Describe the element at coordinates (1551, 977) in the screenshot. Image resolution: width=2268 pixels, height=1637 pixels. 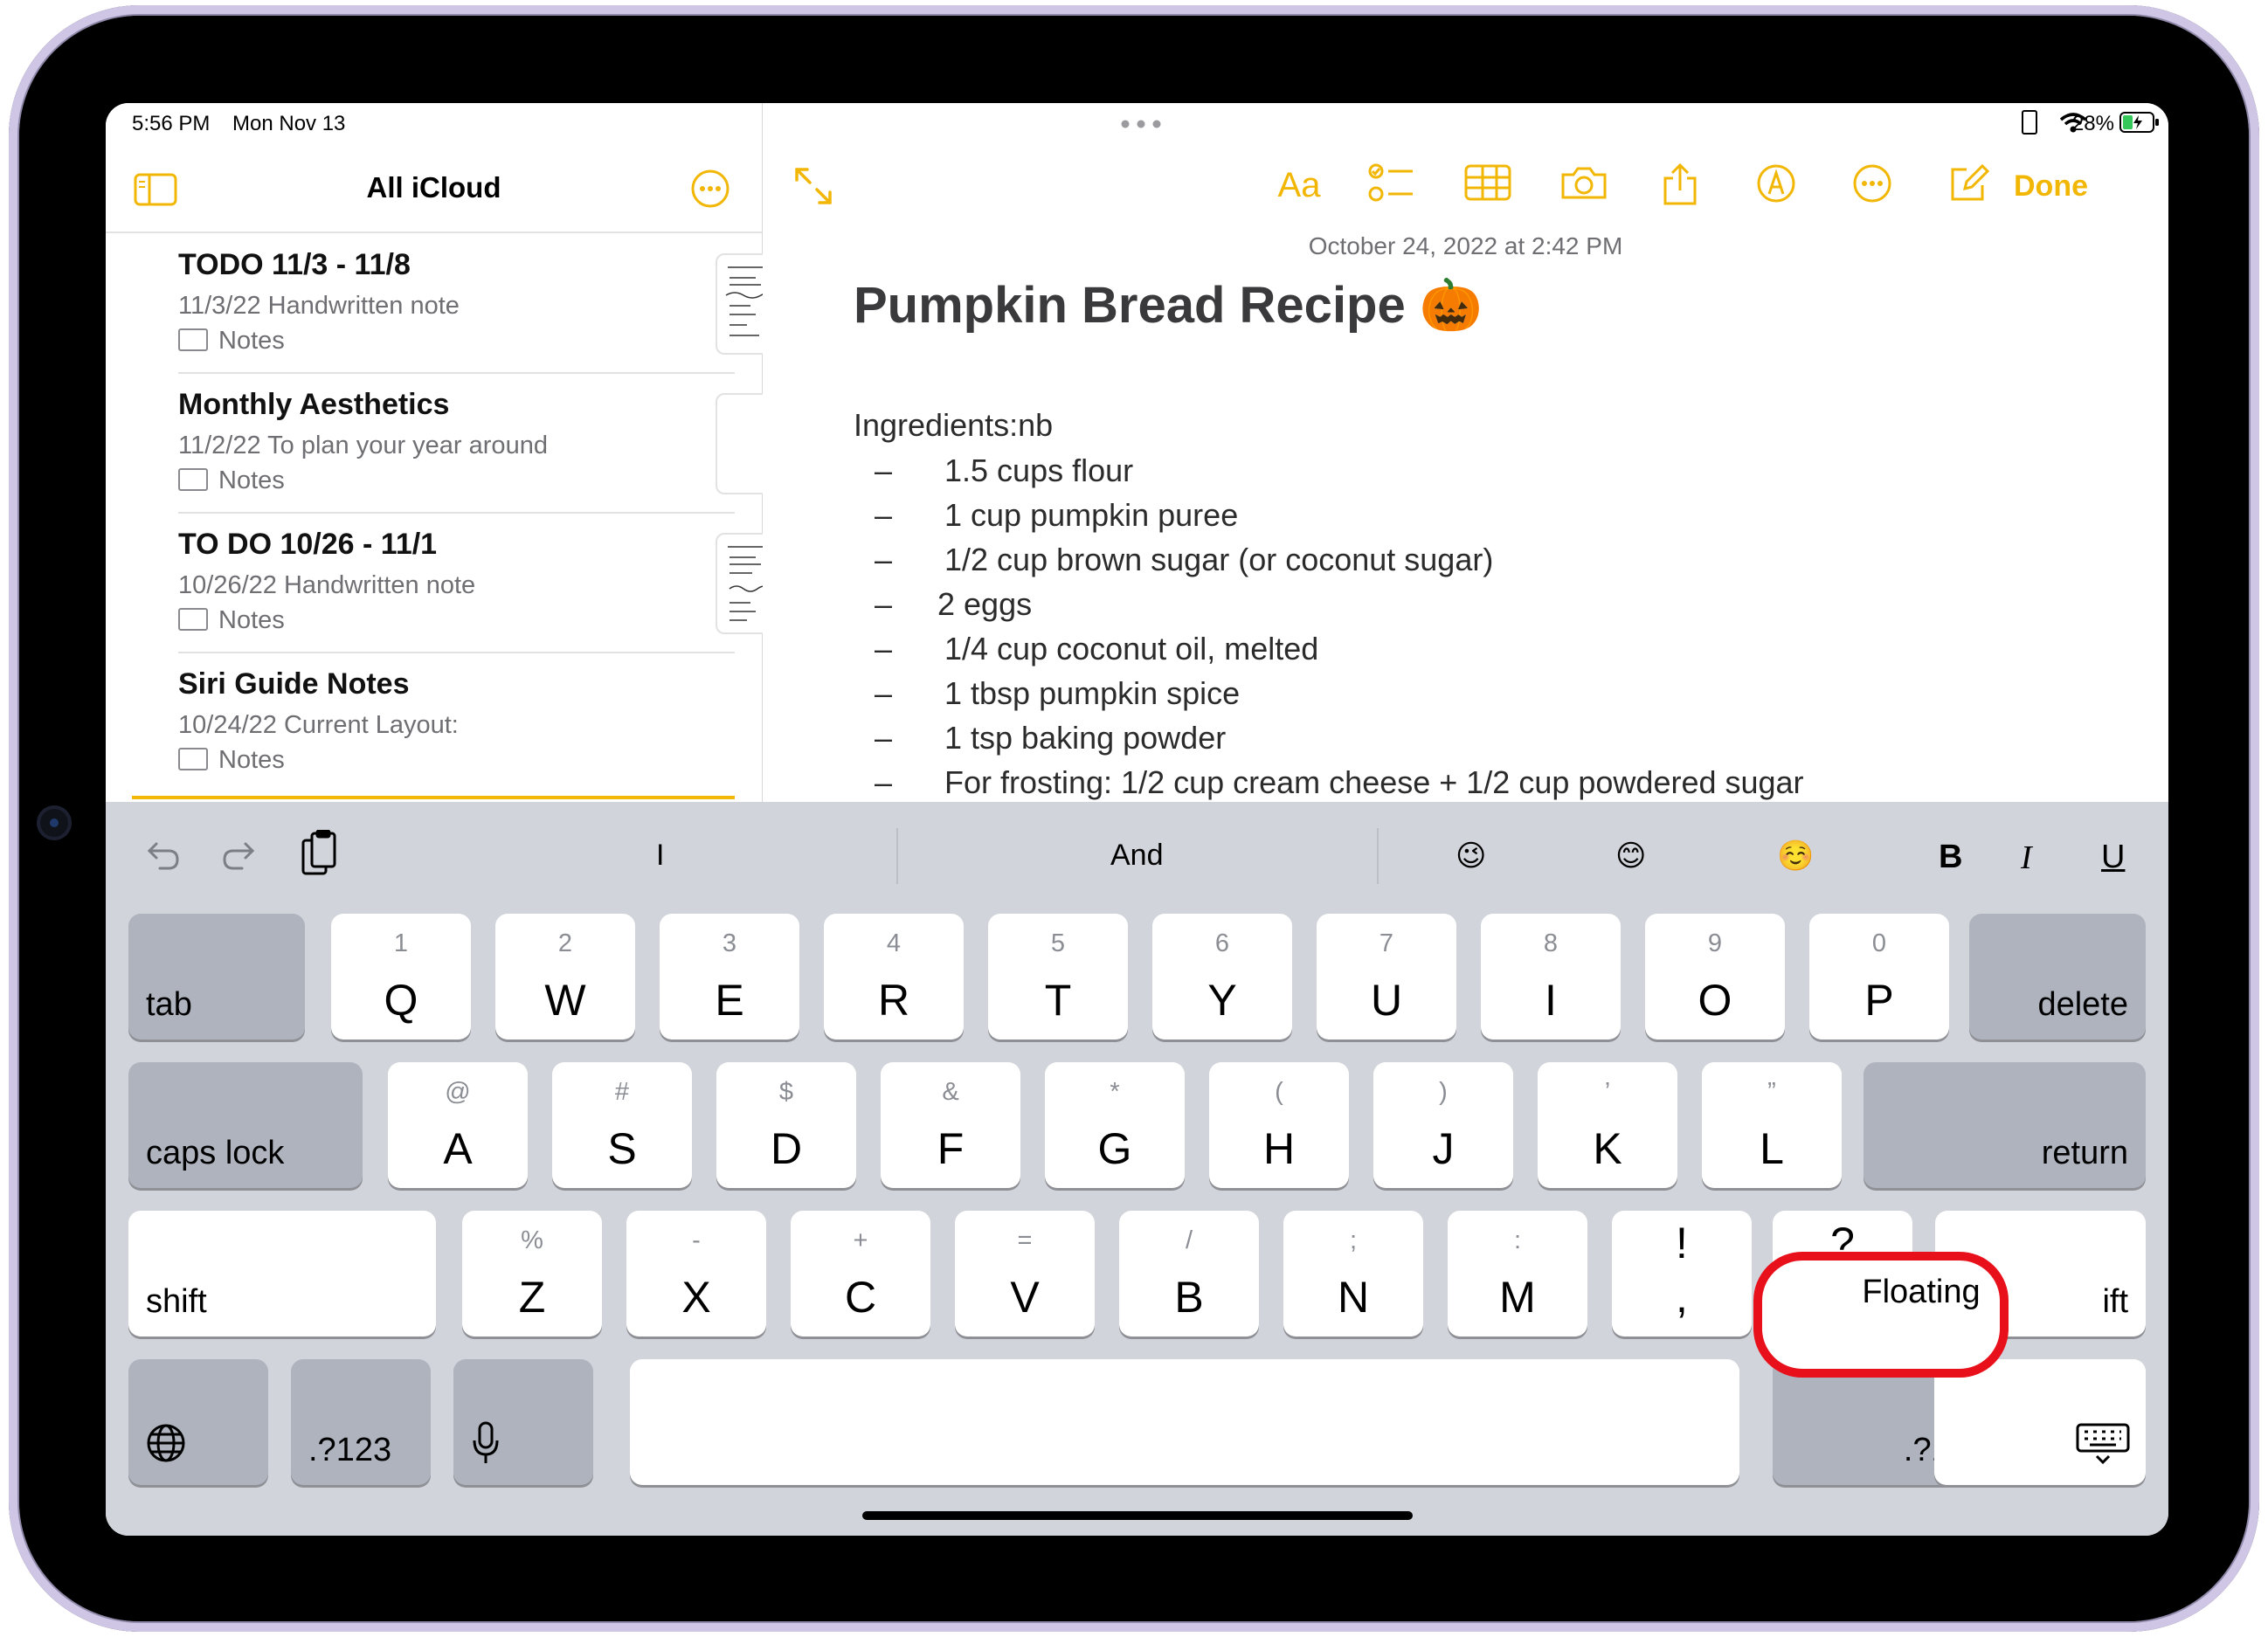
I see `key-i: 8I` at that location.